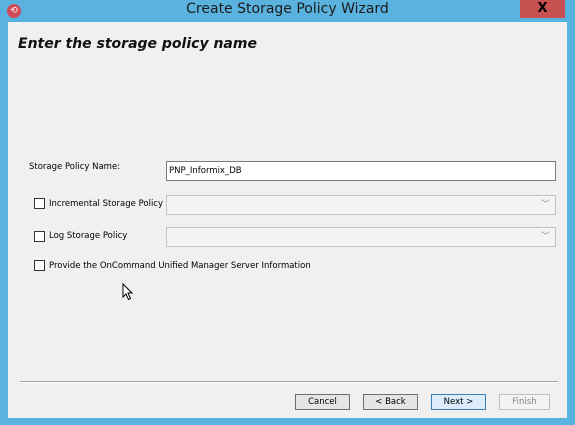  Describe the element at coordinates (524, 402) in the screenshot. I see `finish-button: Finish` at that location.